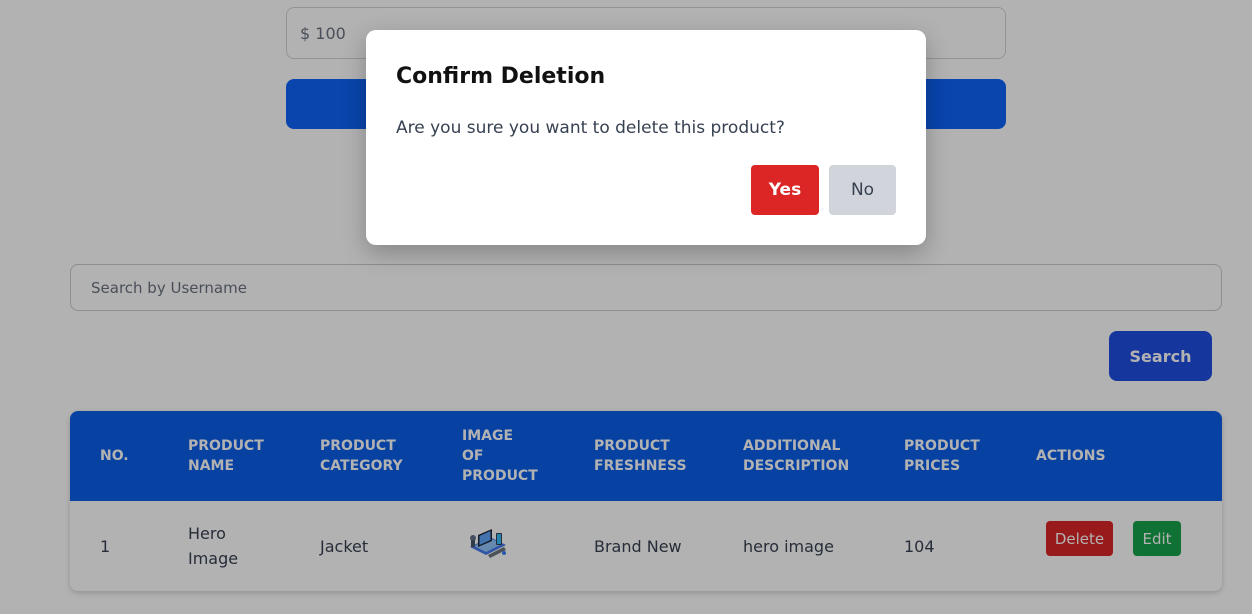 The image size is (1252, 614). What do you see at coordinates (862, 190) in the screenshot?
I see `confirm-no-button: No` at bounding box center [862, 190].